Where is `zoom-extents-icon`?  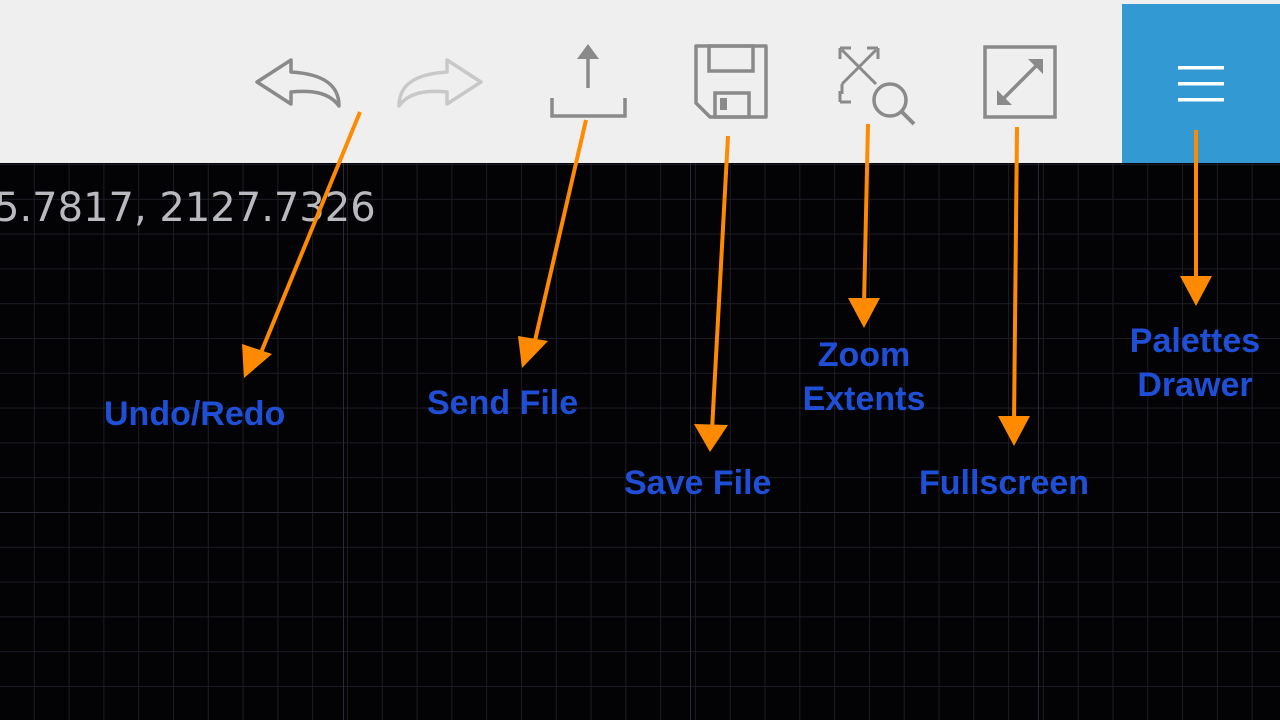
zoom-extents-icon is located at coordinates (877, 86).